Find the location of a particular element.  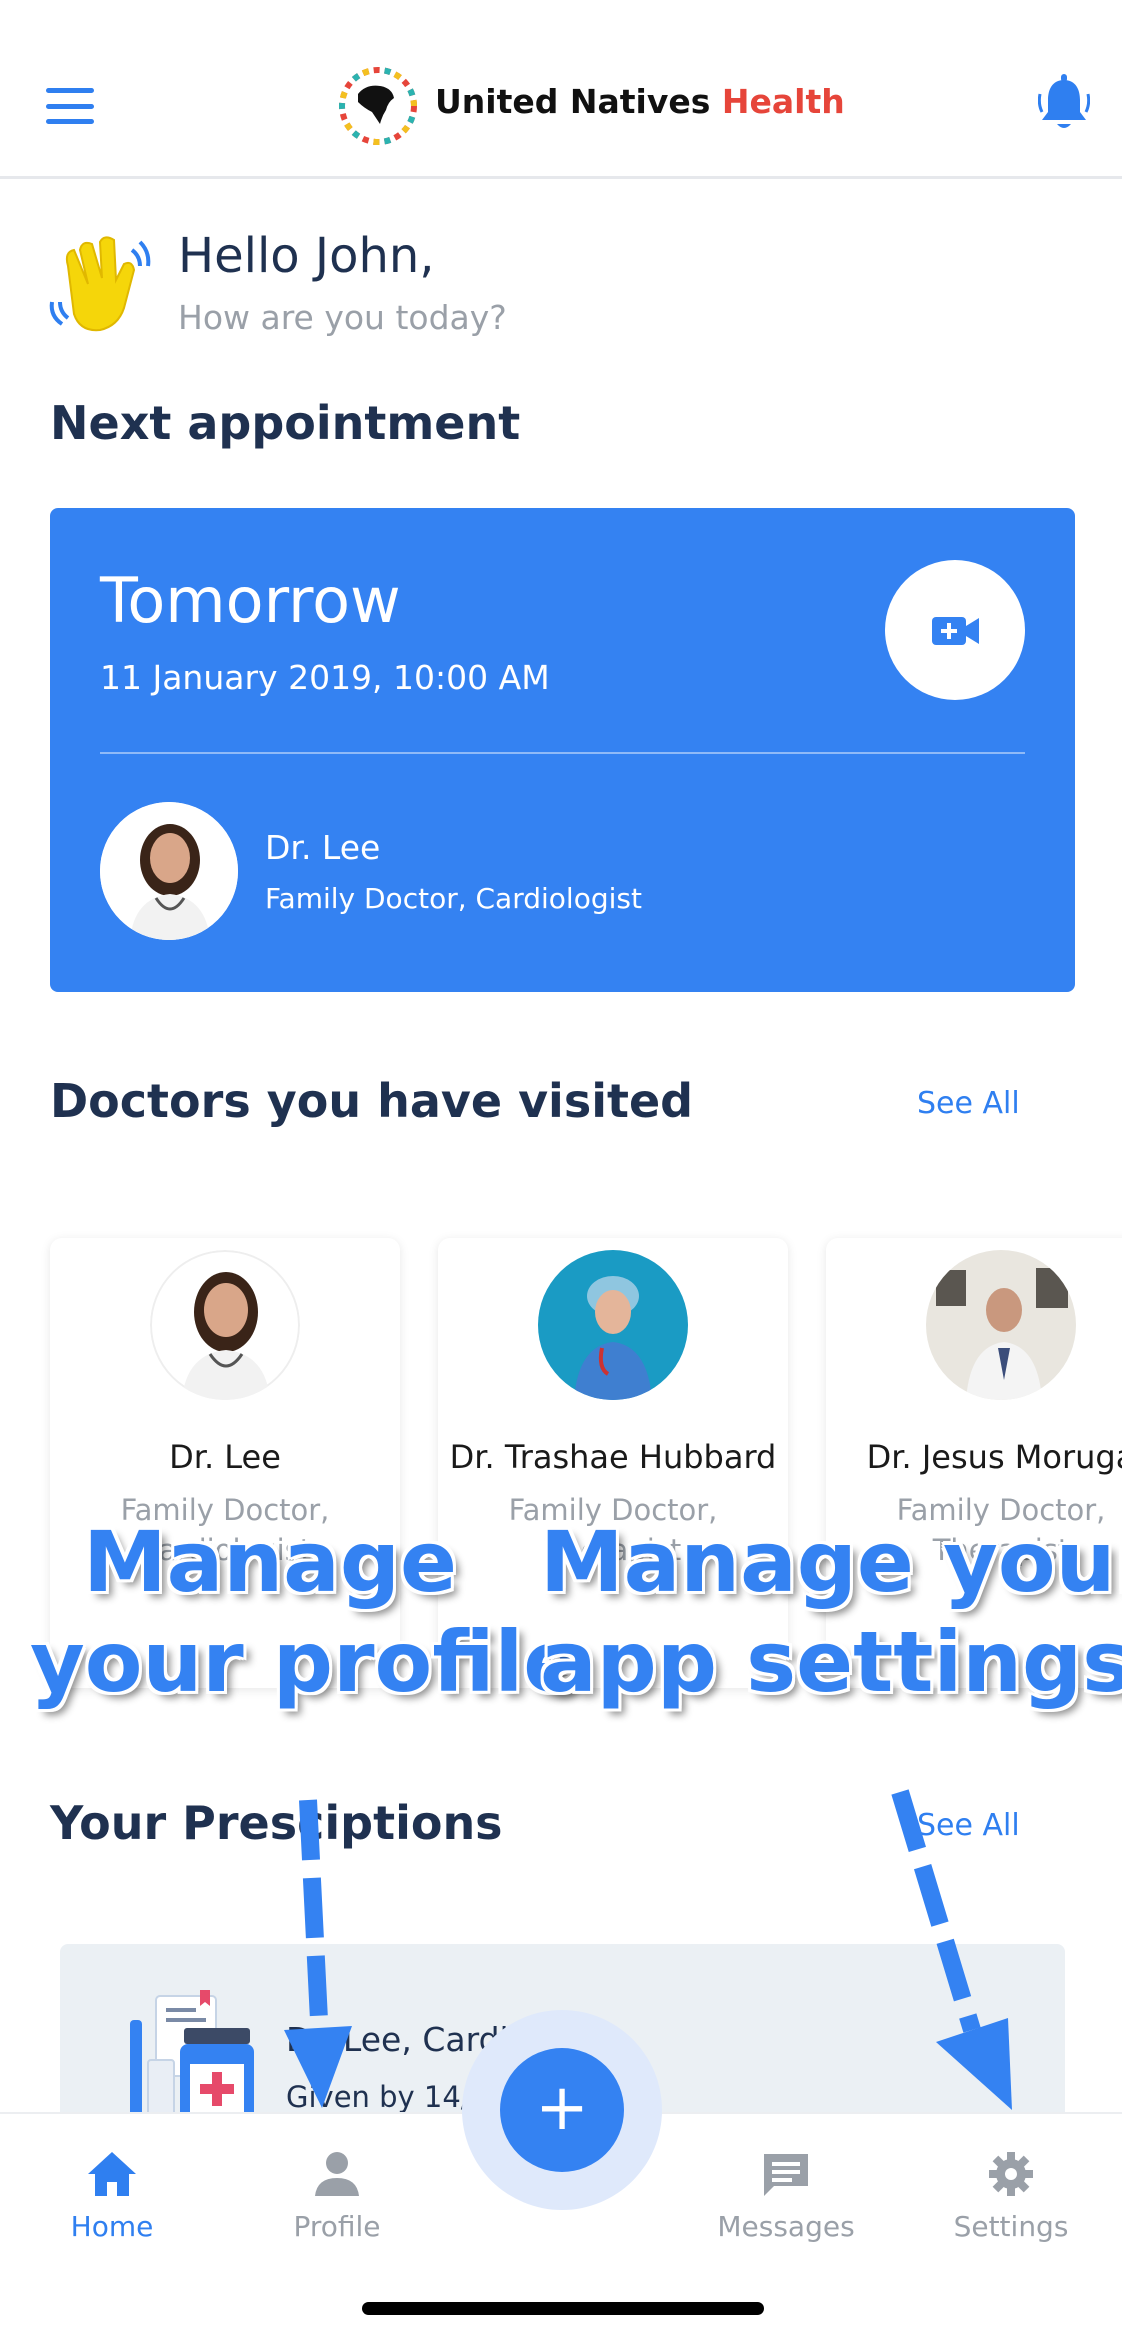

settings-annotation-line: Manage your is located at coordinates (831, 1562).